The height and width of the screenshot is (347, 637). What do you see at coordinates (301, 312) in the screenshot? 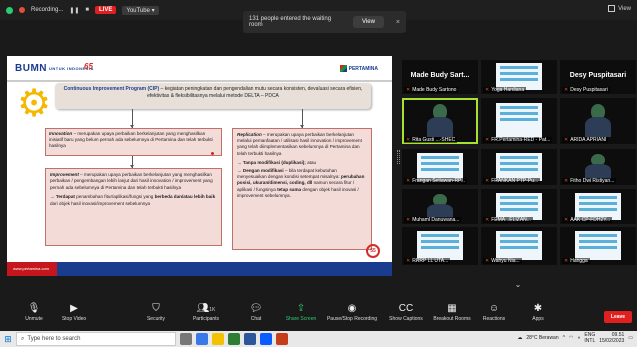
I see `share-screen-button: ⇪ Share Screen` at bounding box center [301, 312].